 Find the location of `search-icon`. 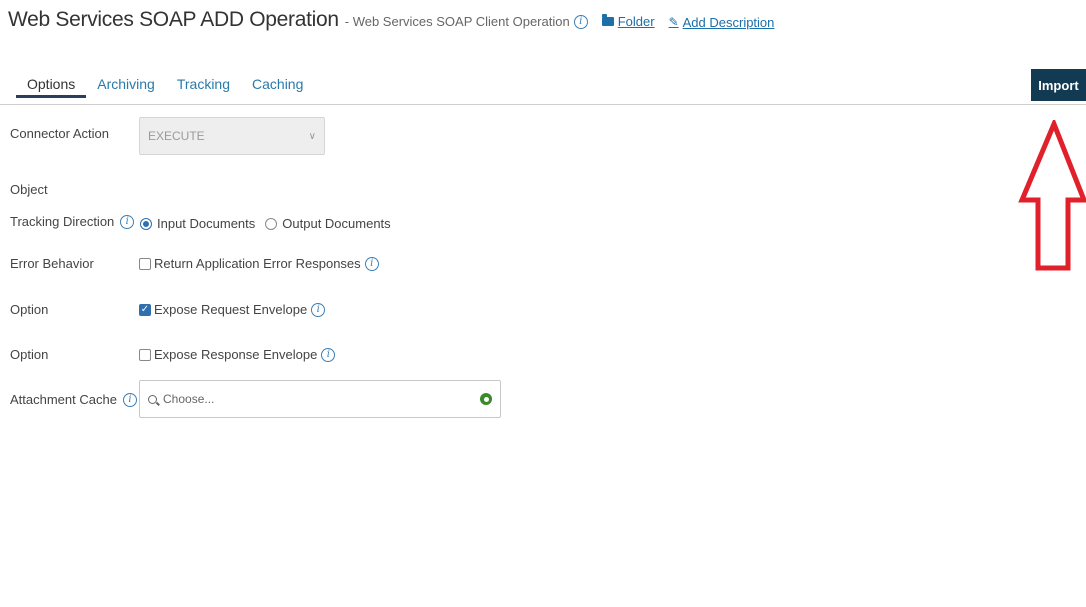

search-icon is located at coordinates (152, 399).